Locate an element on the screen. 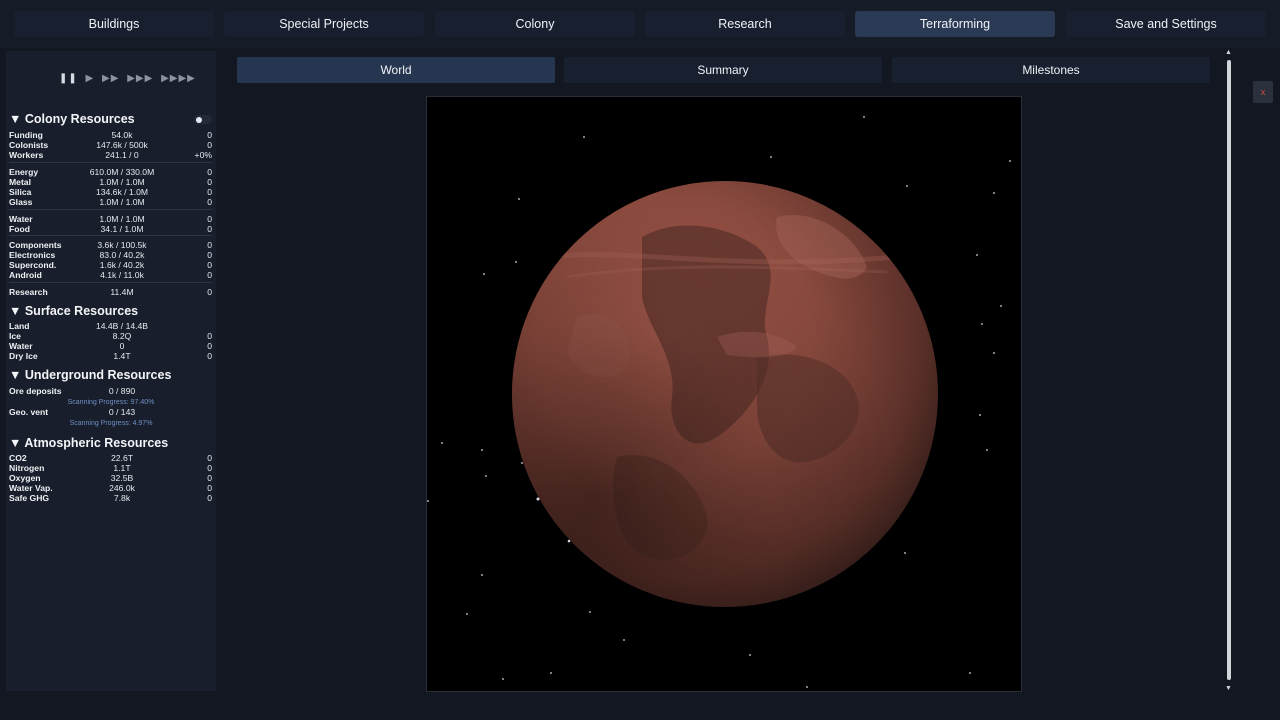 This screenshot has width=1280, height=720. resource-name: Nitrogen is located at coordinates (27, 468).